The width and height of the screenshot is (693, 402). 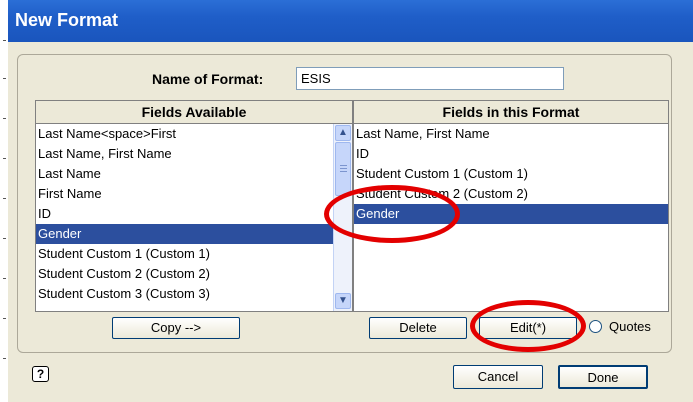 I want to click on quotes-label: Quotes, so click(x=630, y=326).